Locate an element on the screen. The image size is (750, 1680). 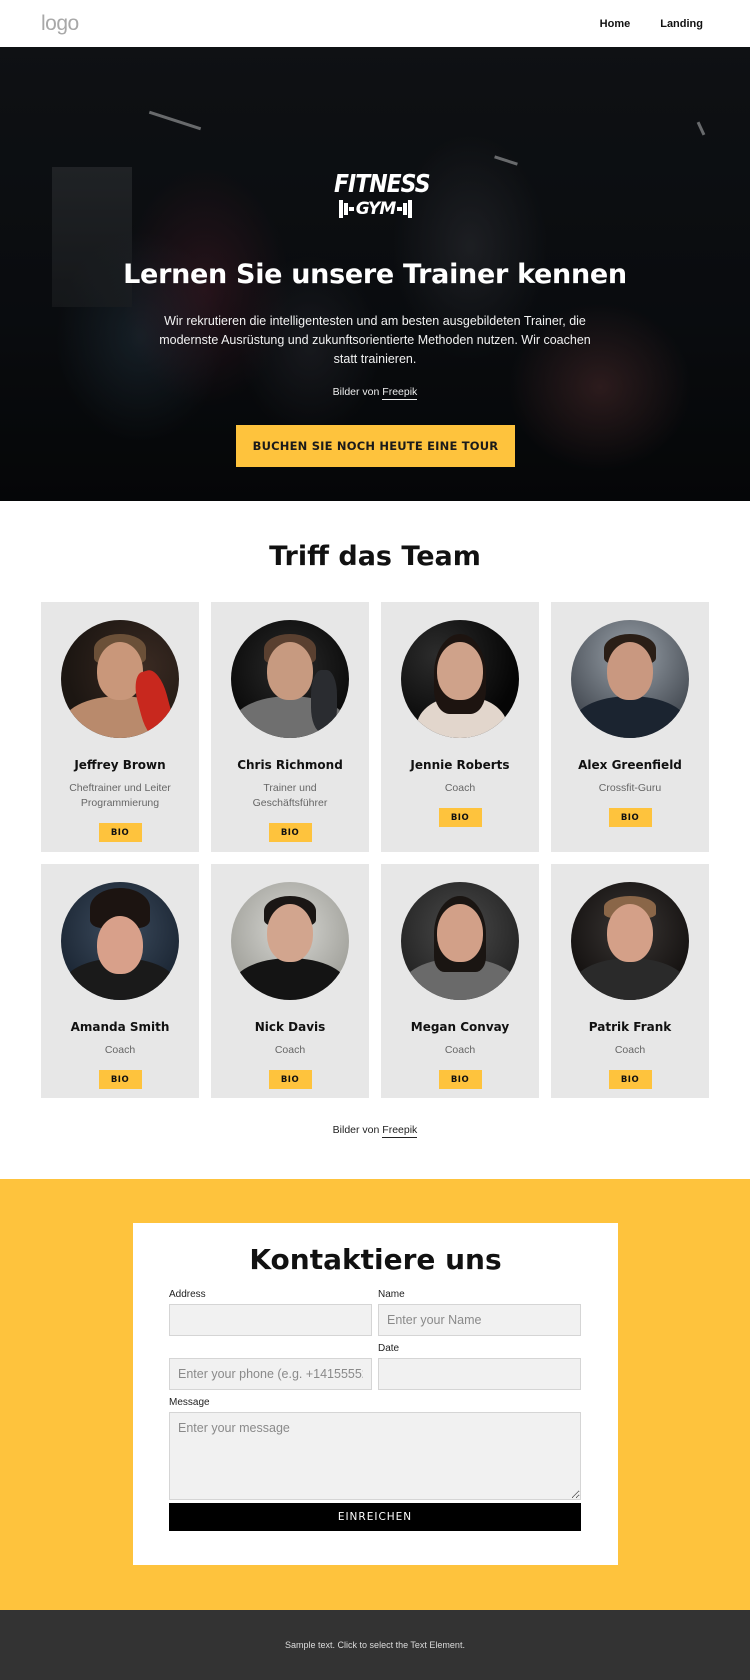
member-role: Trainer und Geschäftsführer is located at coordinates (290, 795).